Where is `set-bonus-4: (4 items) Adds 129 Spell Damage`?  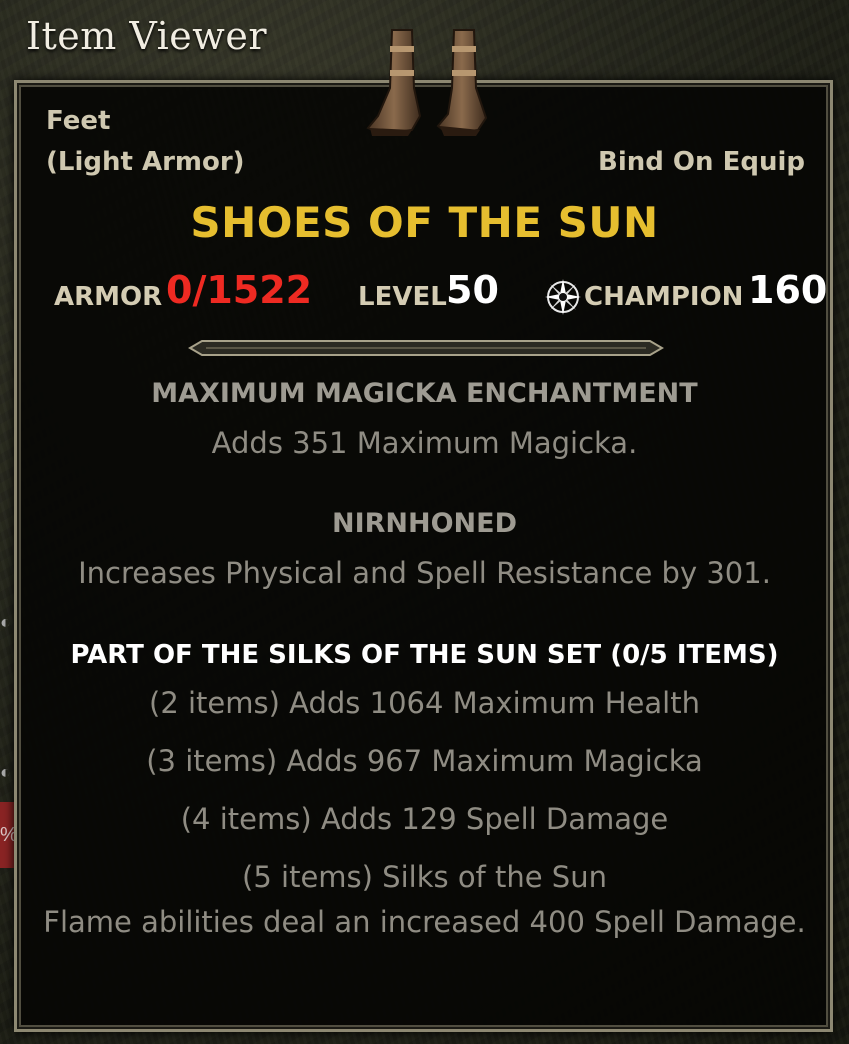
set-bonus-4: (4 items) Adds 129 Spell Damage is located at coordinates (424, 819).